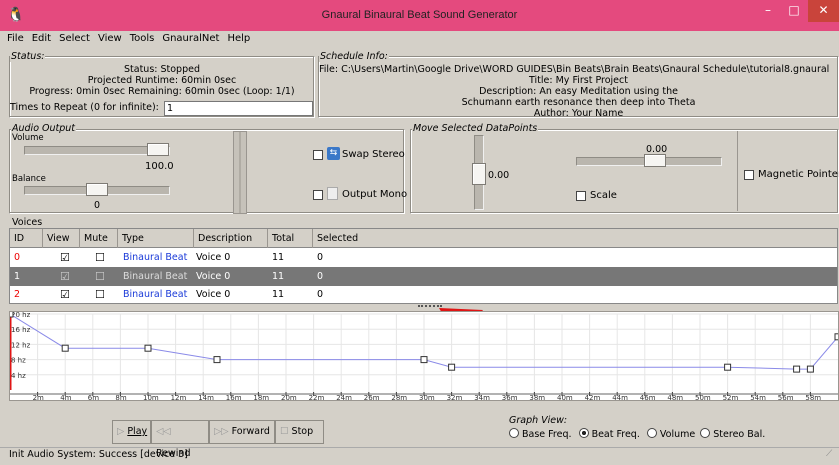  What do you see at coordinates (499, 175) in the screenshot?
I see `vertical-move-value: 0.00` at bounding box center [499, 175].